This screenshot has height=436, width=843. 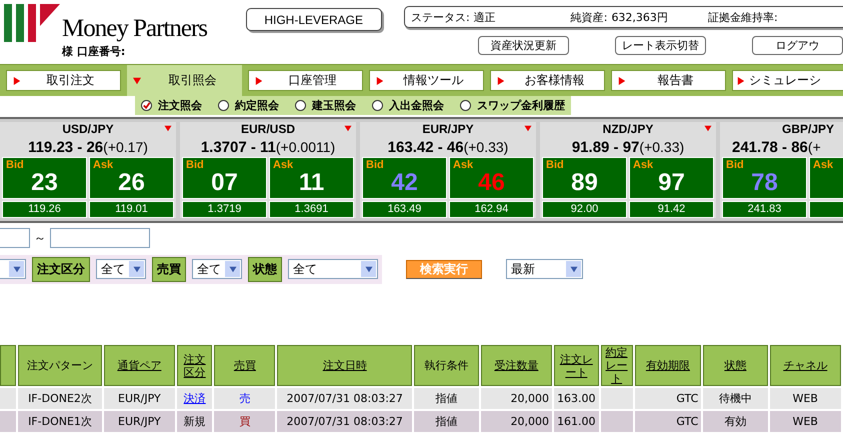 I want to click on sub-nav-item: スワップ金利履歴, so click(x=512, y=105).